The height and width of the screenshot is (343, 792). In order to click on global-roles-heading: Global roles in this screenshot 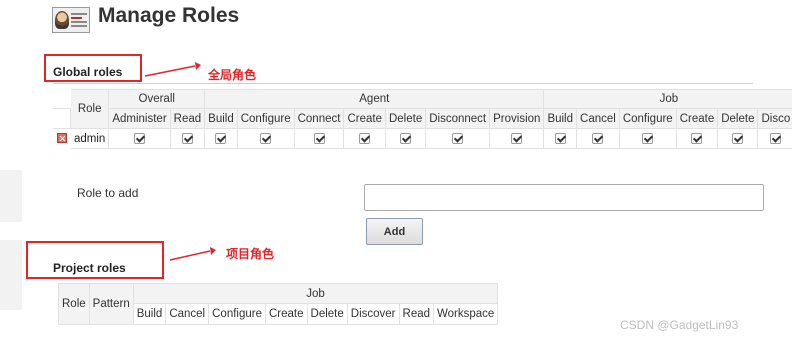, I will do `click(88, 72)`.